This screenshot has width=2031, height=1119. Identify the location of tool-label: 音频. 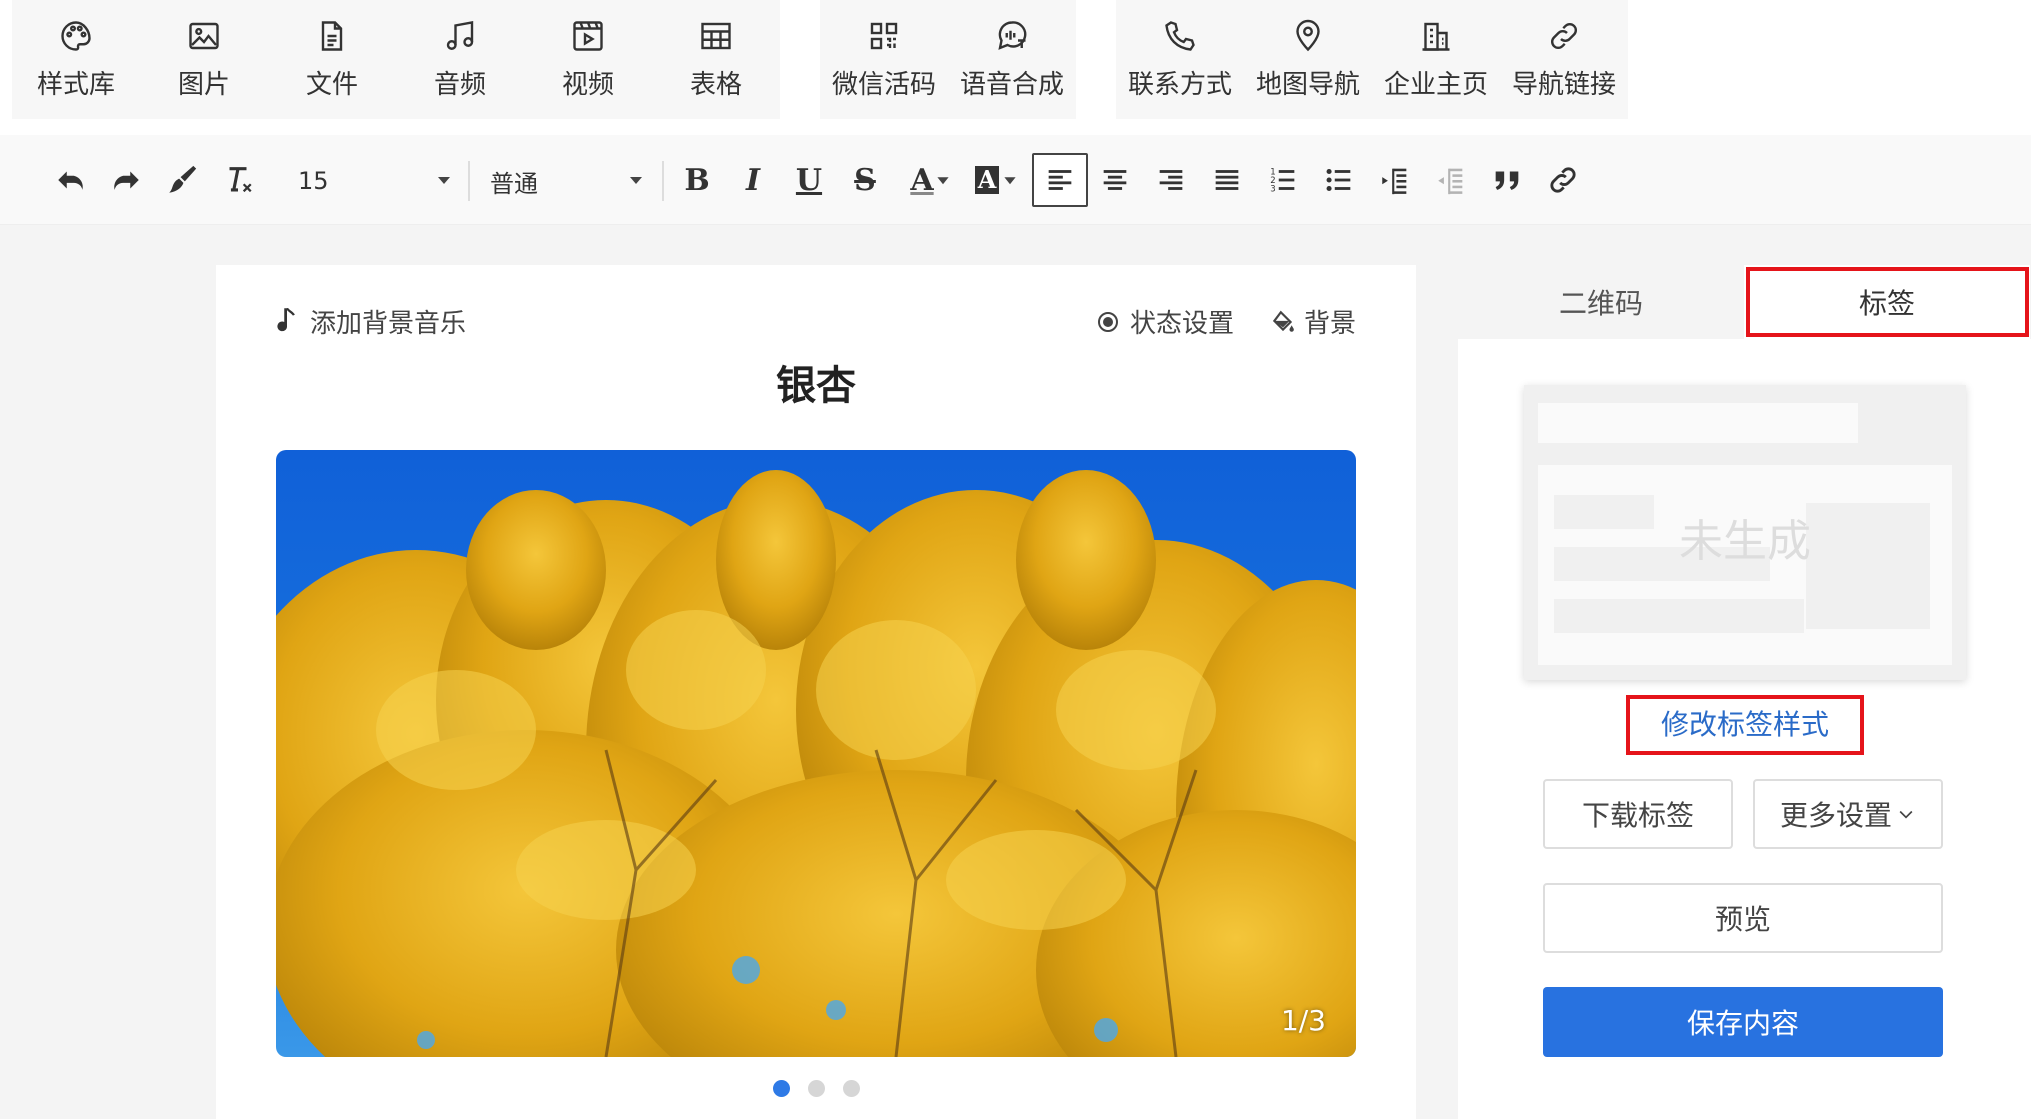
(459, 85).